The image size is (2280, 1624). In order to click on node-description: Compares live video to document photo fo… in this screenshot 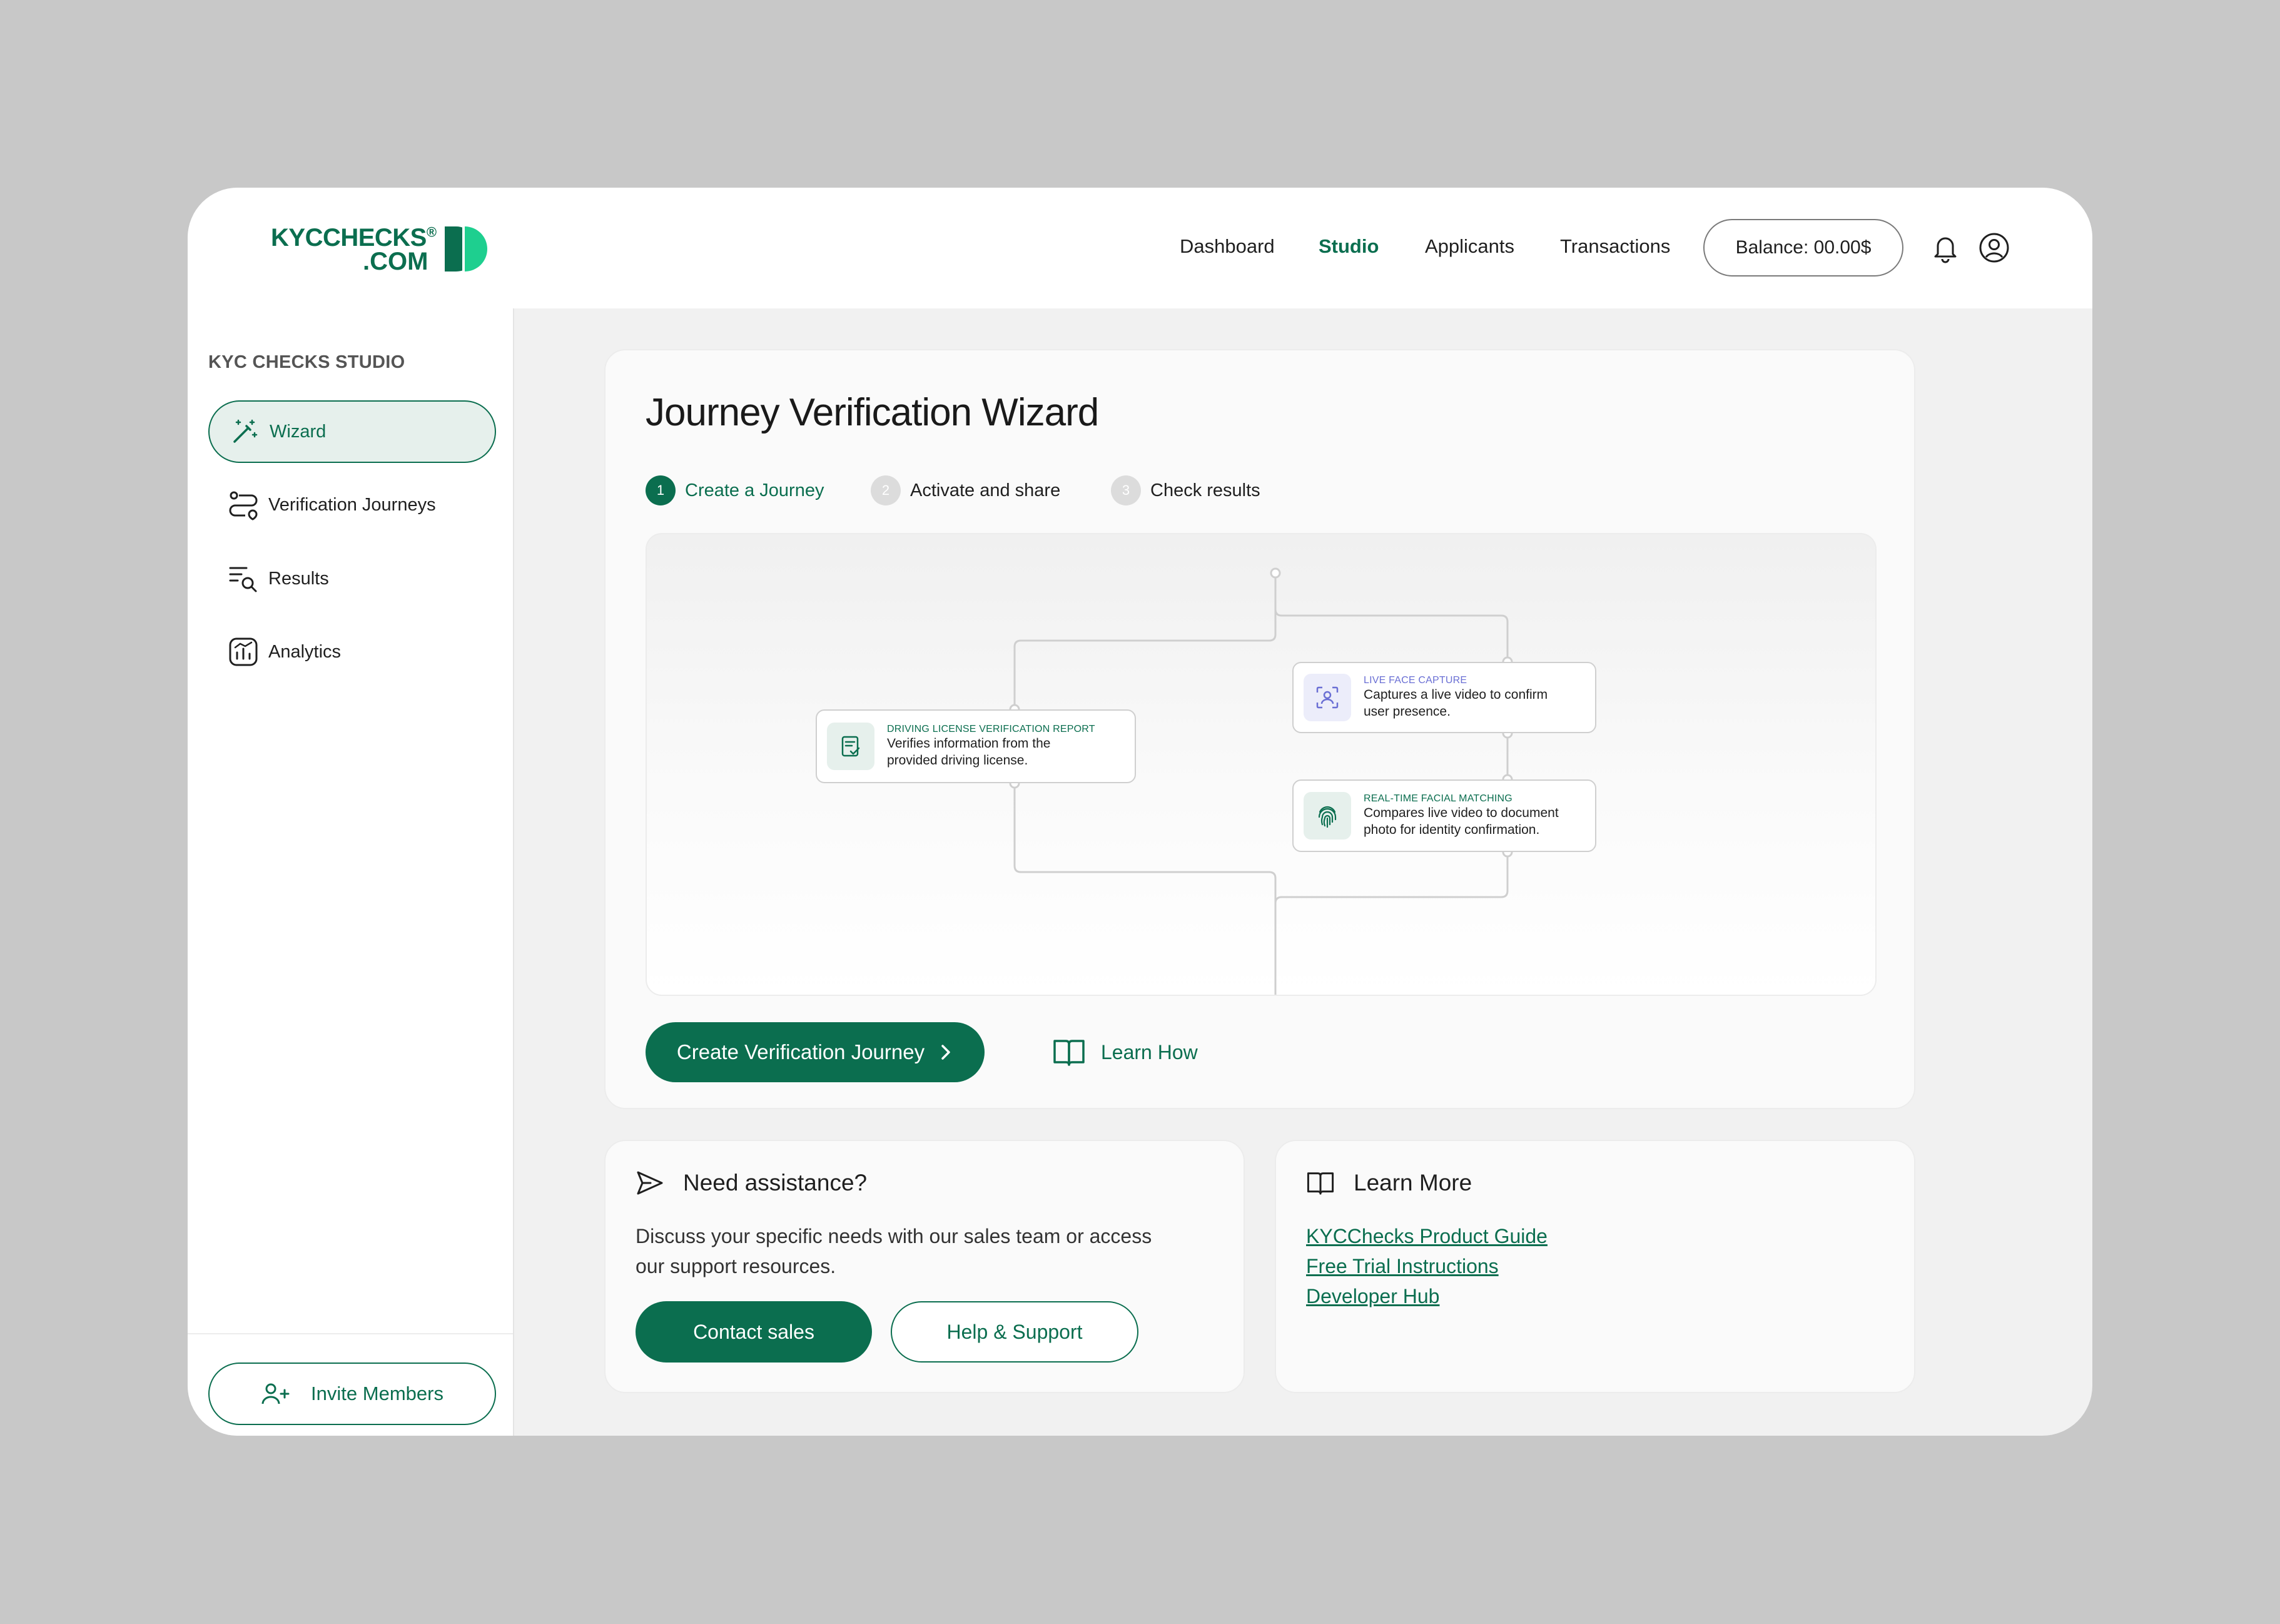, I will do `click(1461, 821)`.